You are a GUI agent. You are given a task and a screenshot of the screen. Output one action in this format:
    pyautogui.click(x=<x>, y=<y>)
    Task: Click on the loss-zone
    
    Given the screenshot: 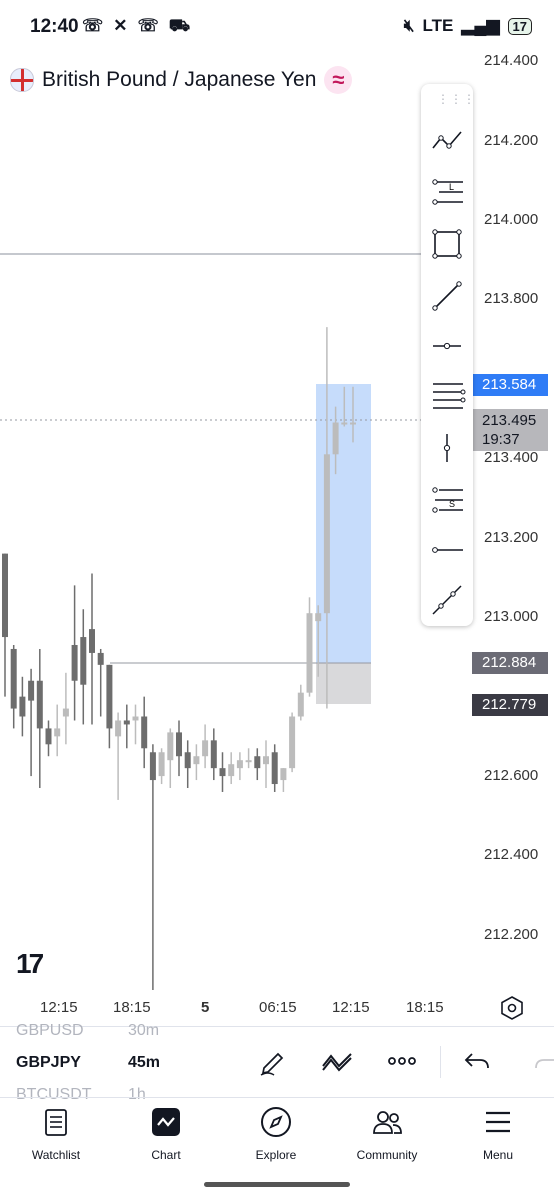 What is the action you would take?
    pyautogui.click(x=343, y=683)
    